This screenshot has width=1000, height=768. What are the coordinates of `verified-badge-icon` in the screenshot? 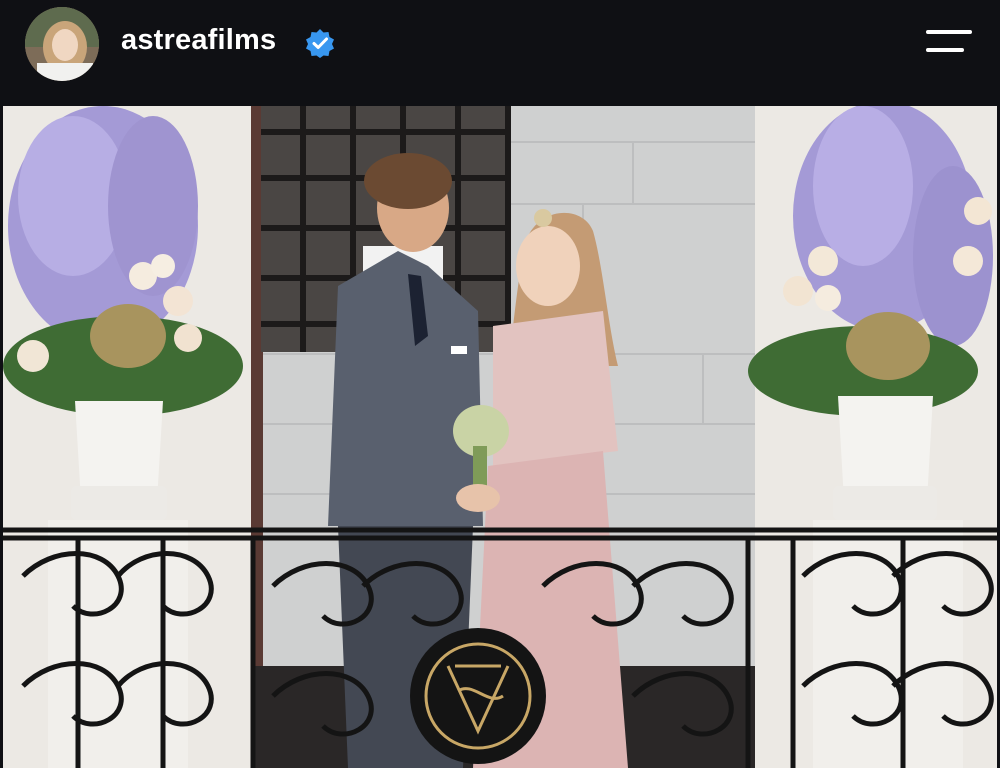 It's located at (320, 43).